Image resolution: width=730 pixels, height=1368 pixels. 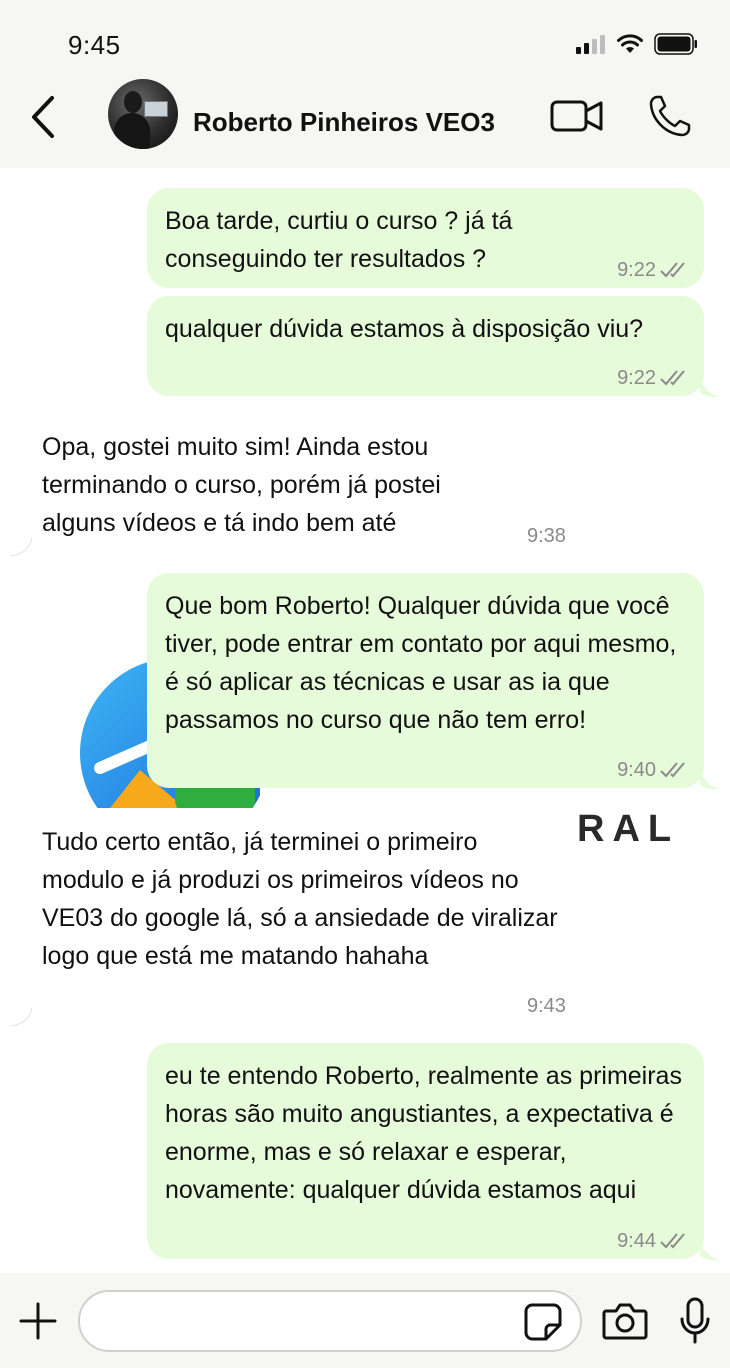 I want to click on message-composer, so click(x=365, y=1320).